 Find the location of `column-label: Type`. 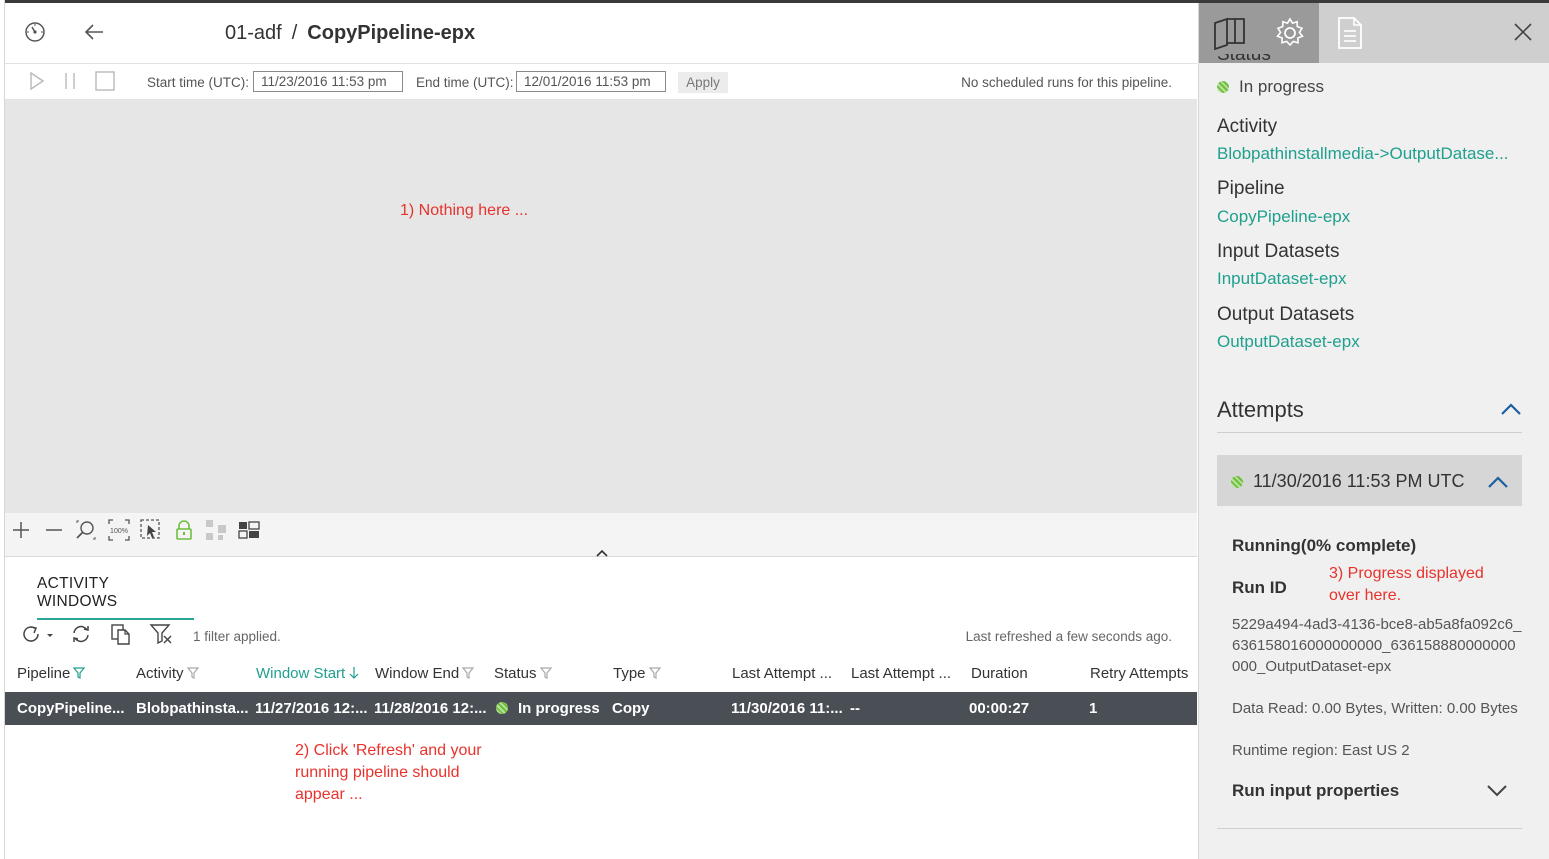

column-label: Type is located at coordinates (629, 673).